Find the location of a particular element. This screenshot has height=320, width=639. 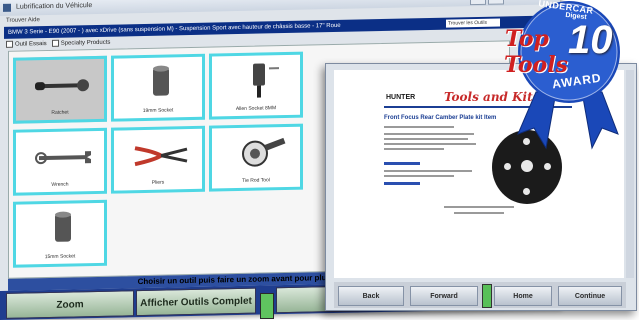

status-flag-indicator is located at coordinates (267, 306).